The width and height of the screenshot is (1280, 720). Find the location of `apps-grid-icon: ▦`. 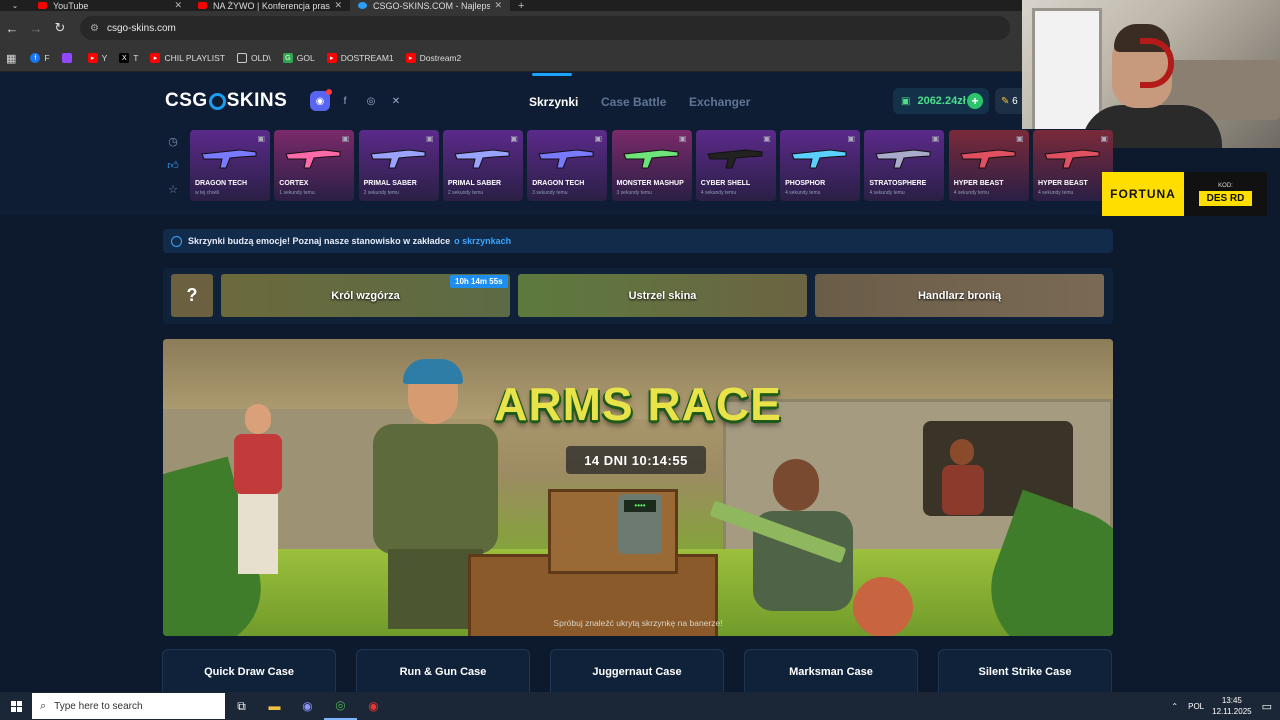

apps-grid-icon: ▦ is located at coordinates (11, 58).